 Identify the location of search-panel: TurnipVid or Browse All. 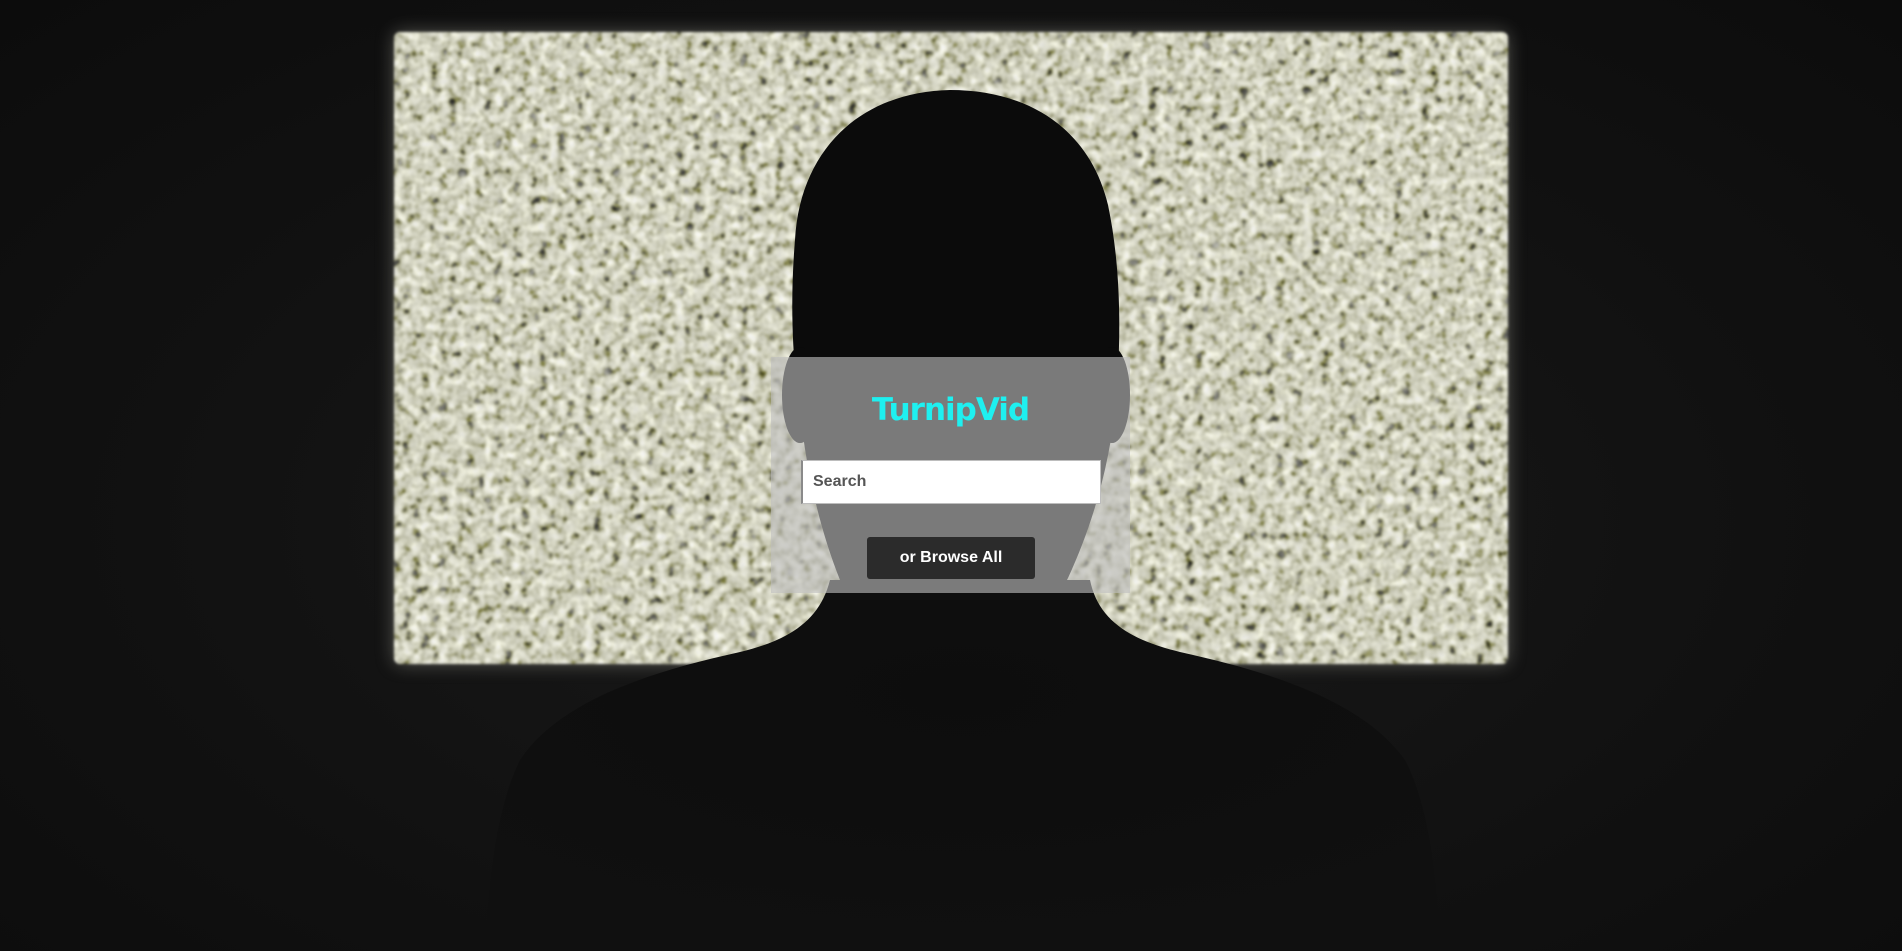
(950, 475).